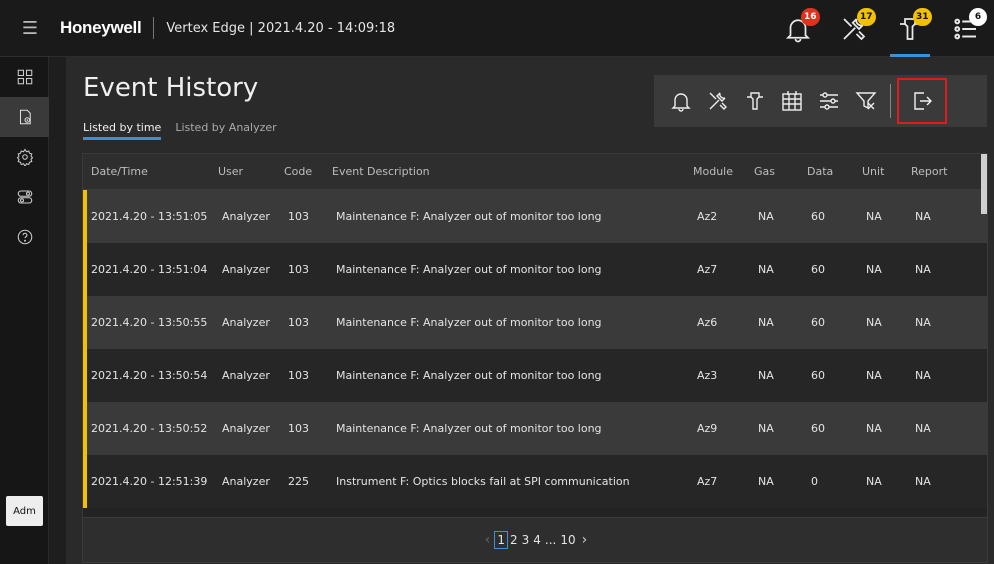 The image size is (994, 564). I want to click on page-link-current: 1, so click(501, 540).